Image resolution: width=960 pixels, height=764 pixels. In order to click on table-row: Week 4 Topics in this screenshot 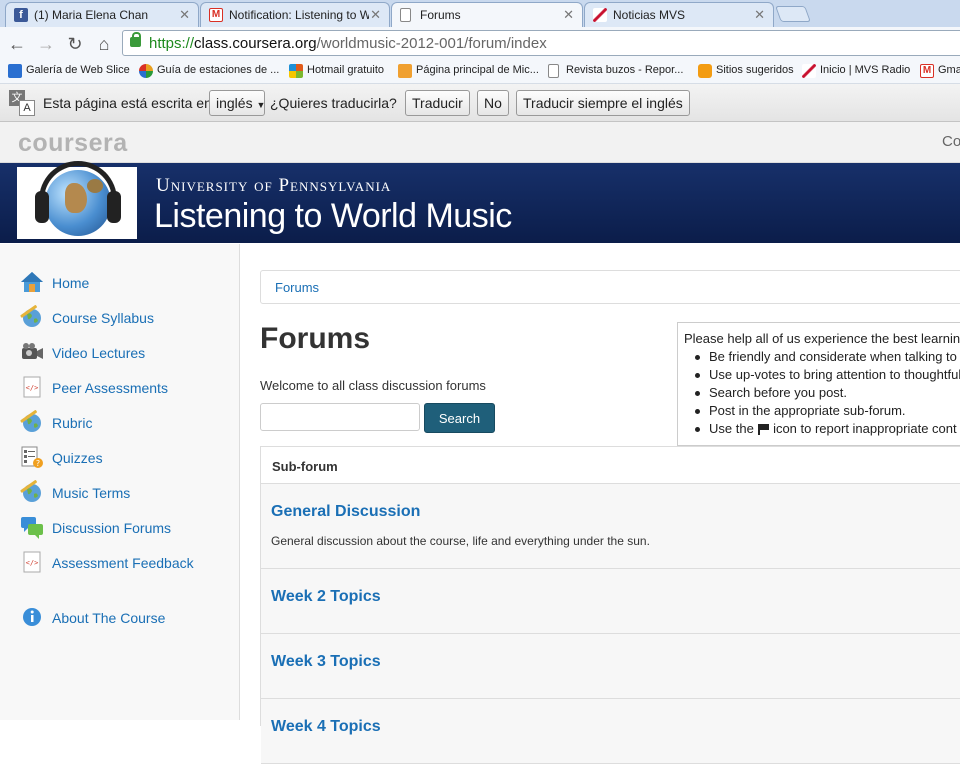, I will do `click(610, 731)`.